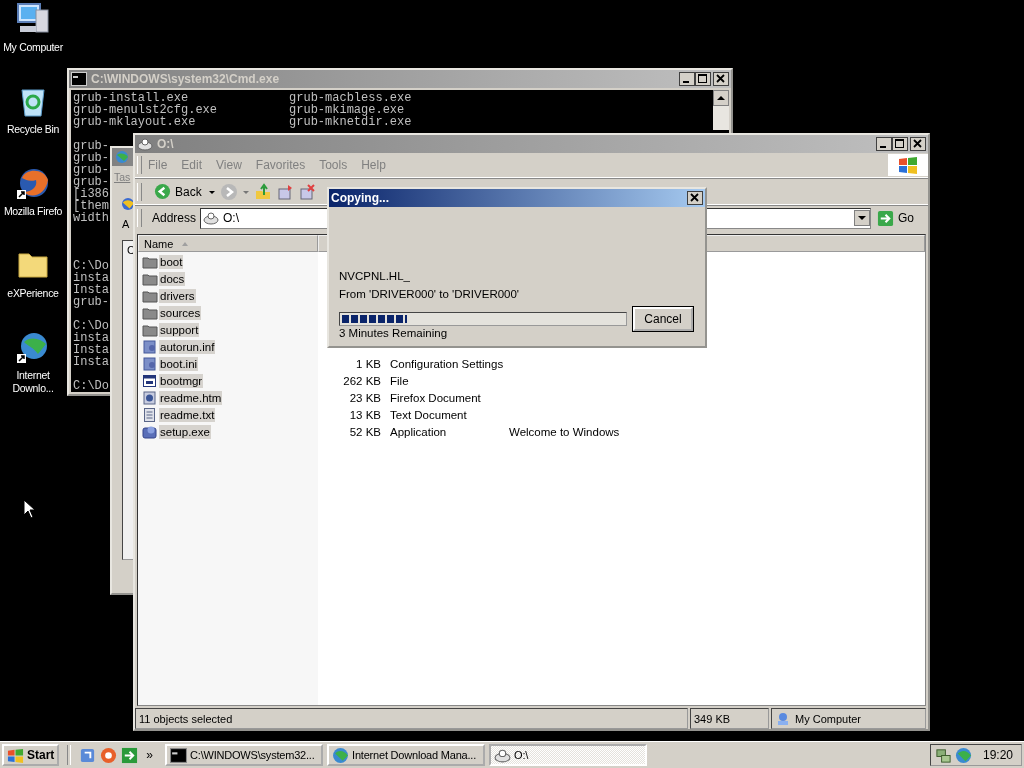 This screenshot has height=768, width=1024. Describe the element at coordinates (171, 261) in the screenshot. I see `file-name: boot` at that location.